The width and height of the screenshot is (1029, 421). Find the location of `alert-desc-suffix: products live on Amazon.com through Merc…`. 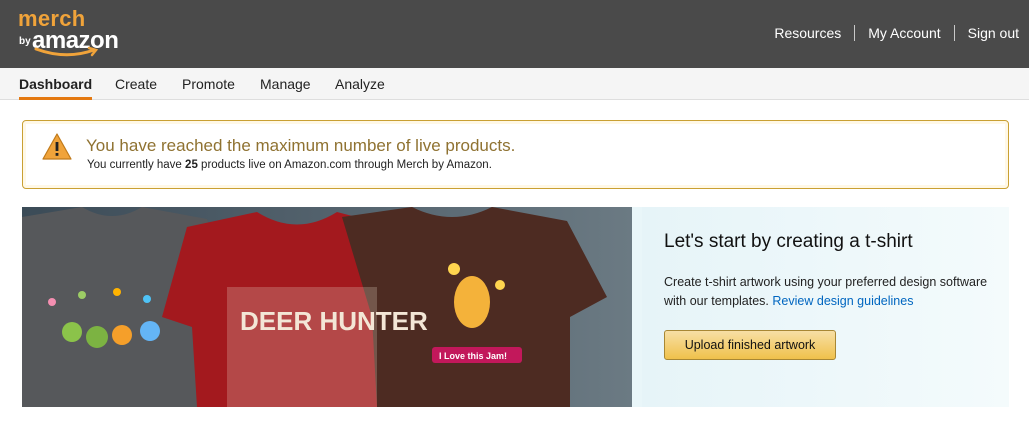

alert-desc-suffix: products live on Amazon.com through Merc… is located at coordinates (346, 165).